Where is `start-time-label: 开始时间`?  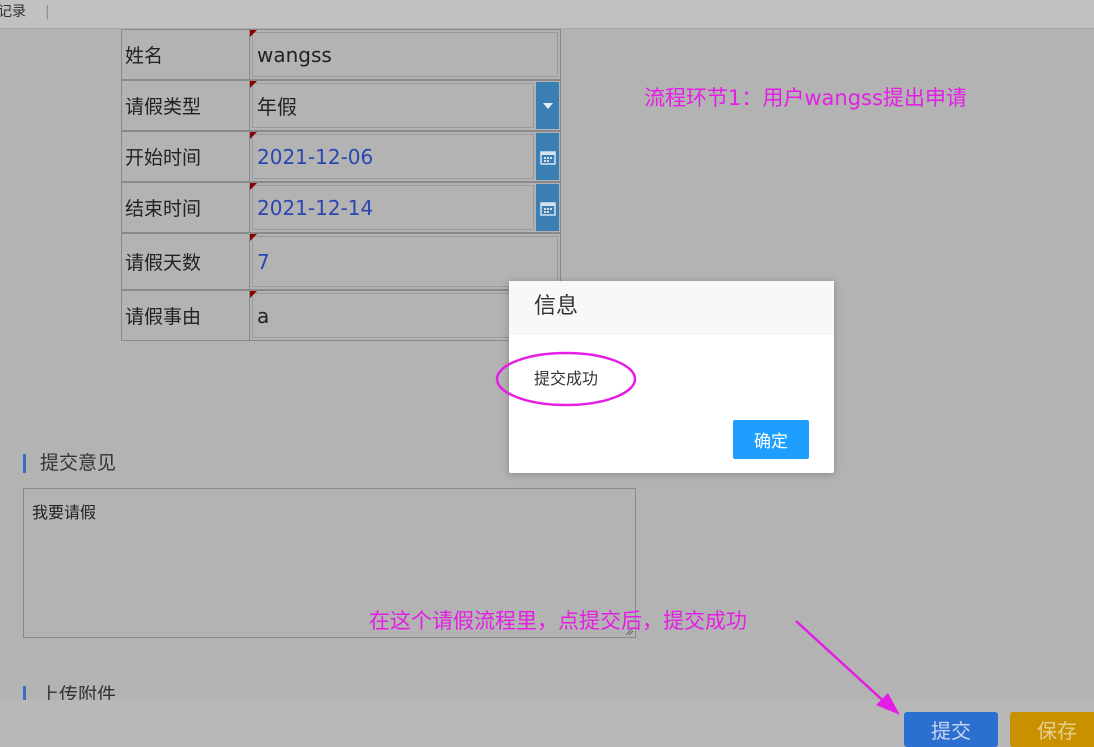
start-time-label: 开始时间 is located at coordinates (185, 156).